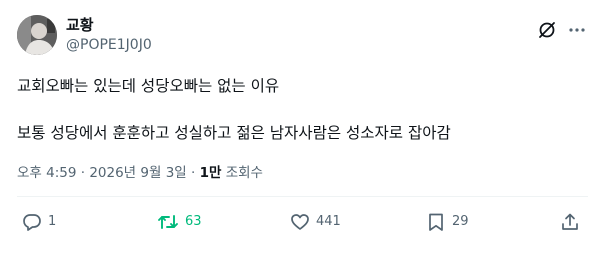  What do you see at coordinates (328, 221) in the screenshot?
I see `like-count: 441` at bounding box center [328, 221].